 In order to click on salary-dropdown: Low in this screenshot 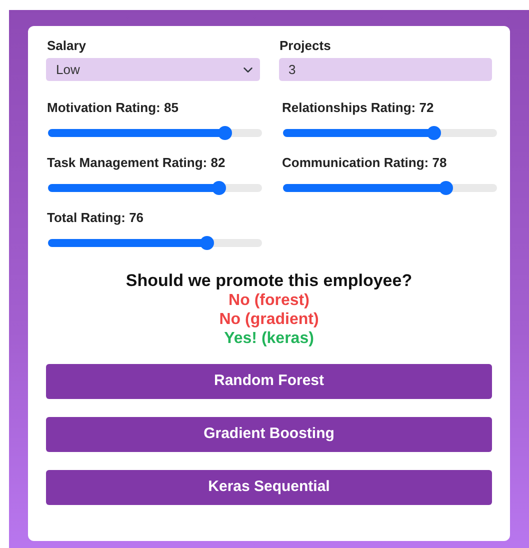, I will do `click(153, 69)`.